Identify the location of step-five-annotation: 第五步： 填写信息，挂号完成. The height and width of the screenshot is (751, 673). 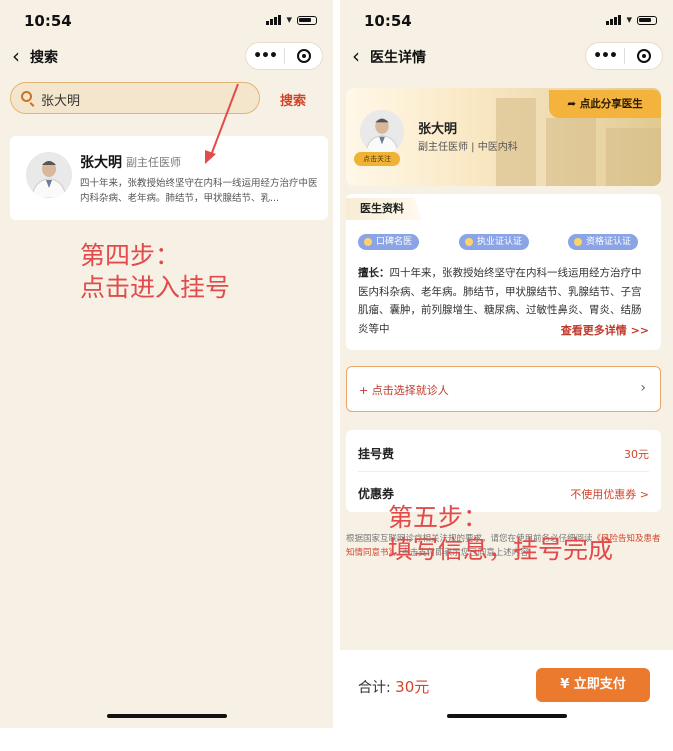
(501, 533).